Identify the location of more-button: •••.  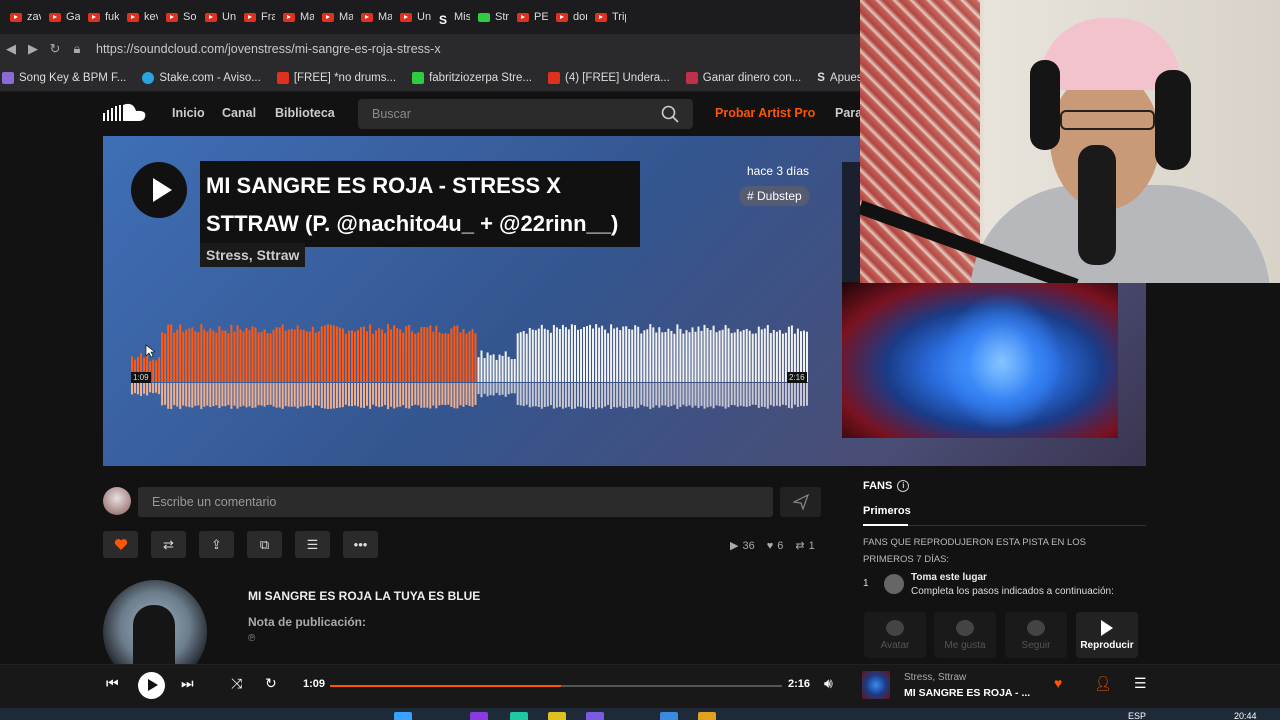
(360, 544).